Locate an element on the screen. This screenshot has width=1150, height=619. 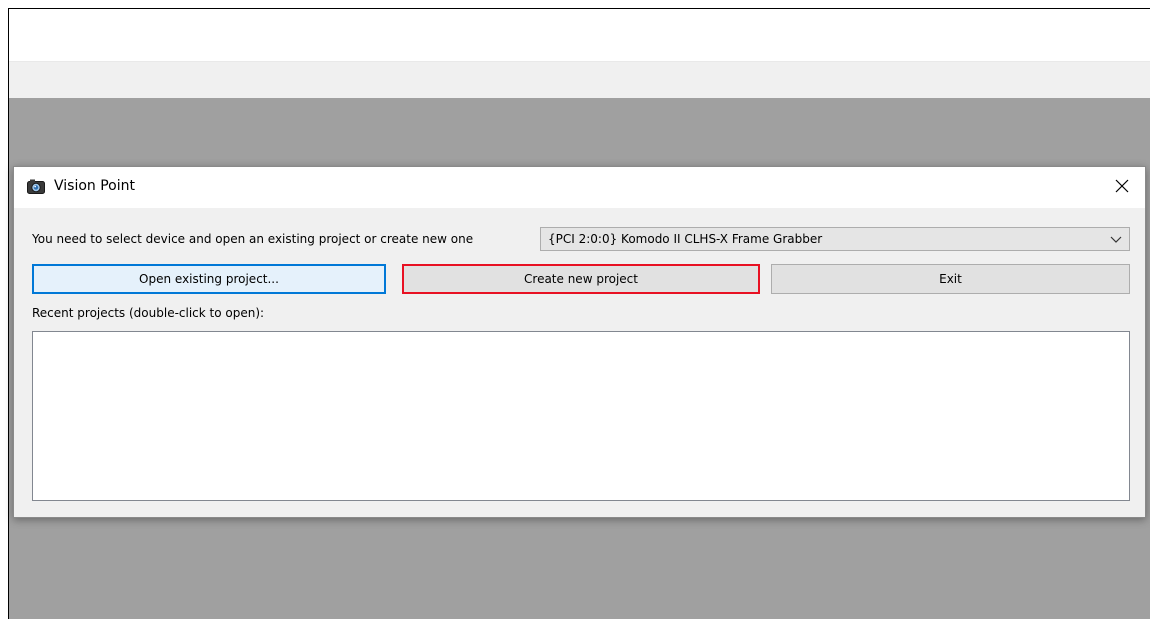
close-button is located at coordinates (1122, 187).